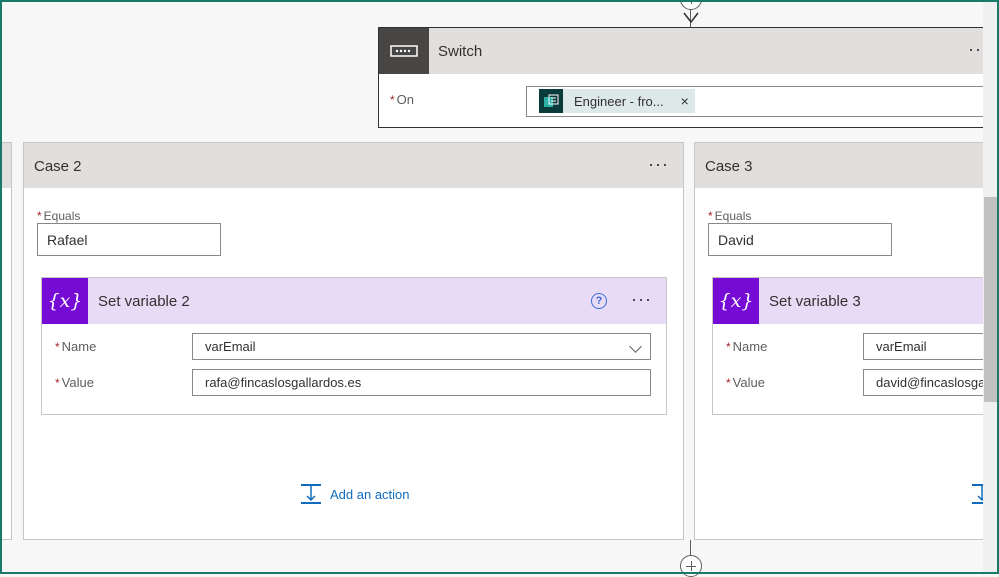  Describe the element at coordinates (815, 301) in the screenshot. I see `action-title: Set variable 3` at that location.